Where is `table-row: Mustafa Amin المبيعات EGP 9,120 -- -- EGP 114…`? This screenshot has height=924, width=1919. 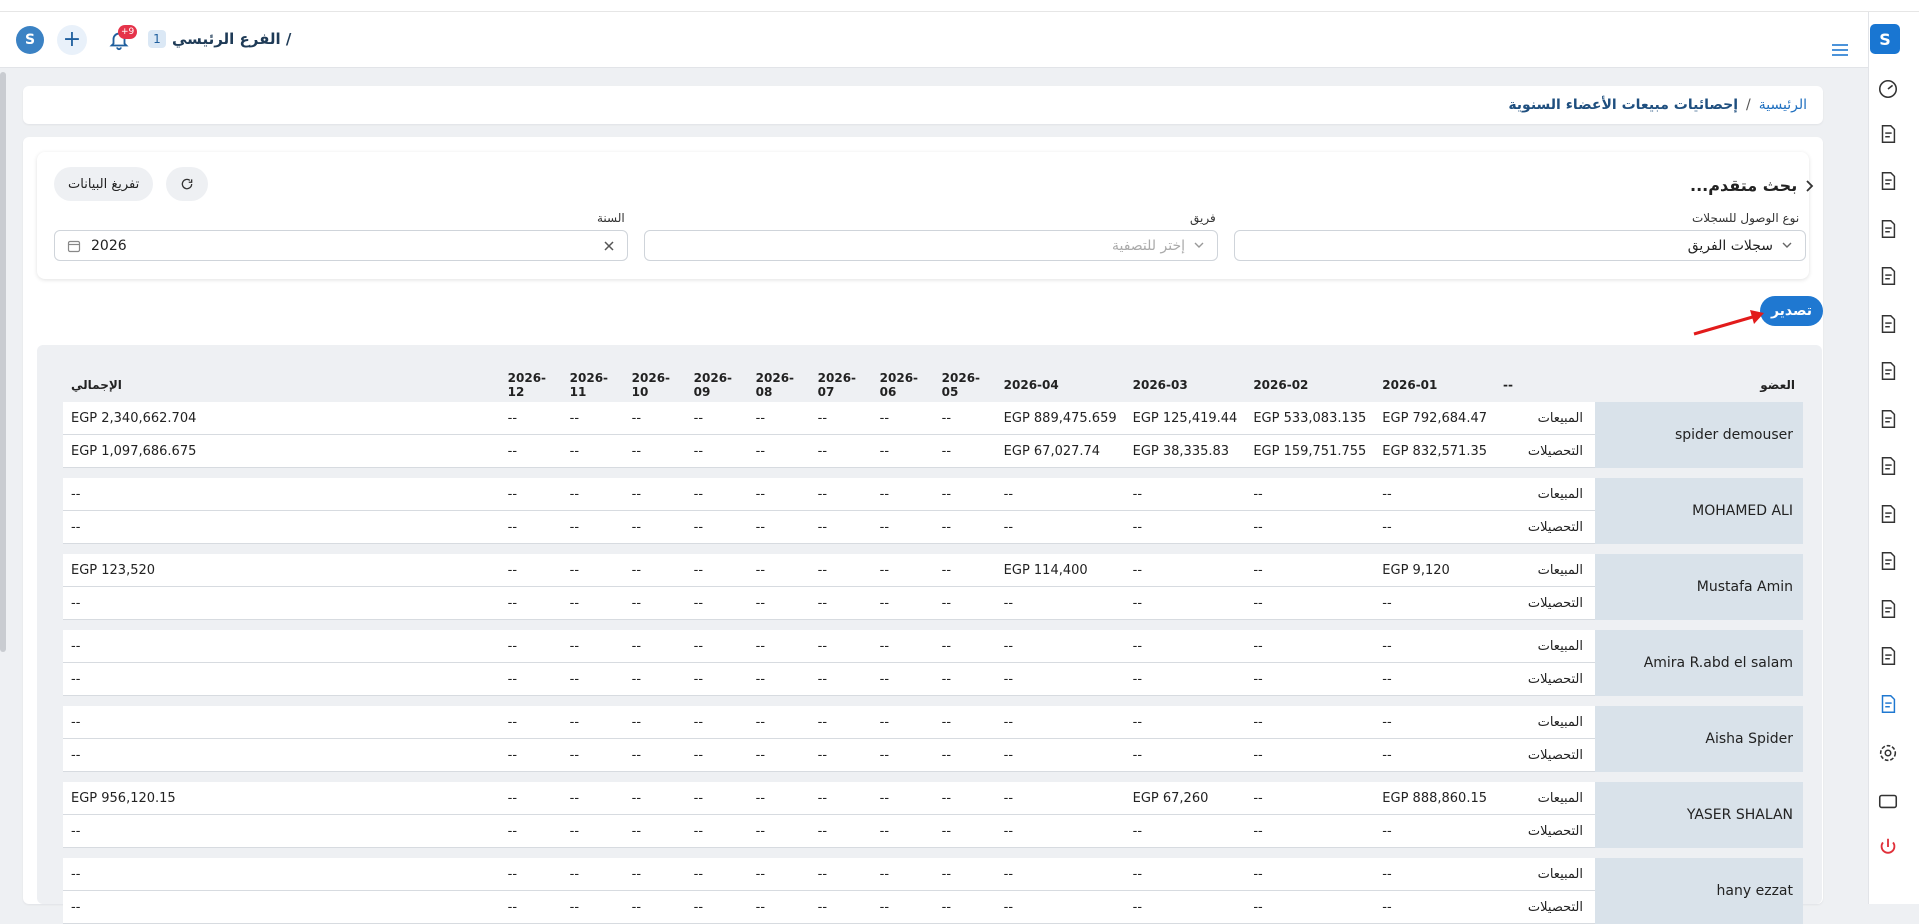
table-row: Mustafa Amin المبيعات EGP 9,120 -- -- EGP 114… is located at coordinates (933, 587).